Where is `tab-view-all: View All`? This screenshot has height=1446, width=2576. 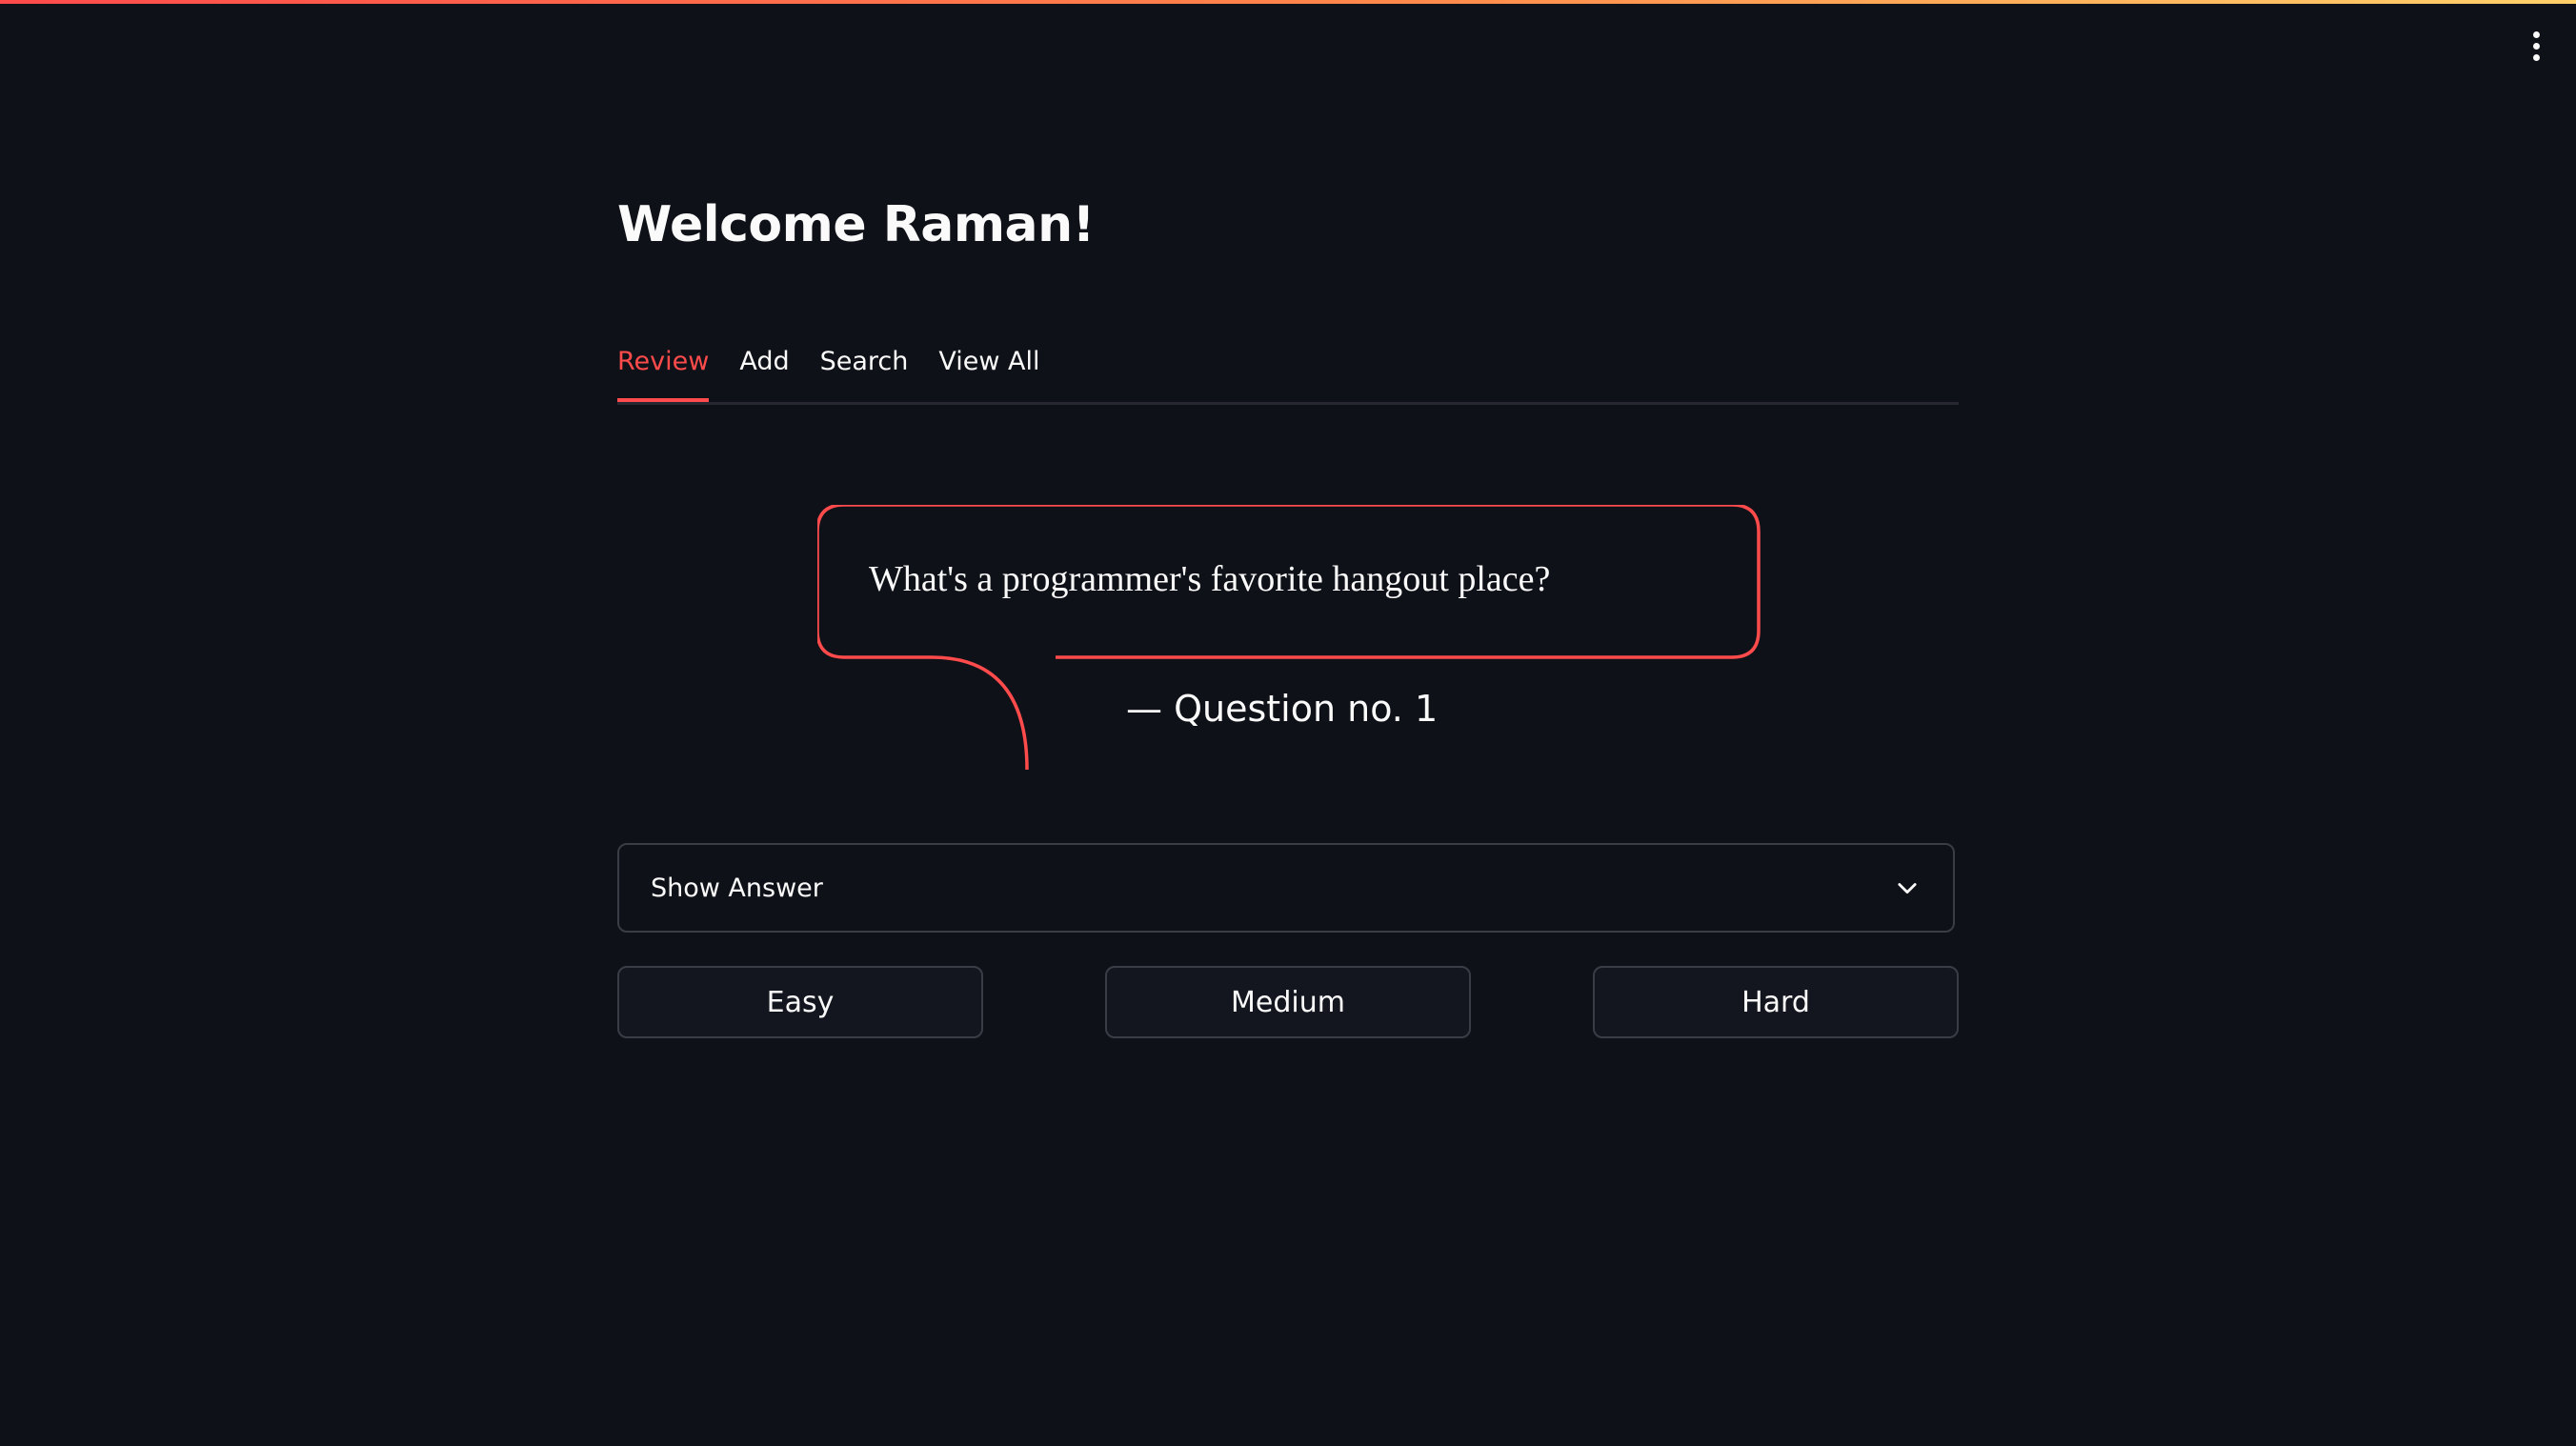 tab-view-all: View All is located at coordinates (989, 371).